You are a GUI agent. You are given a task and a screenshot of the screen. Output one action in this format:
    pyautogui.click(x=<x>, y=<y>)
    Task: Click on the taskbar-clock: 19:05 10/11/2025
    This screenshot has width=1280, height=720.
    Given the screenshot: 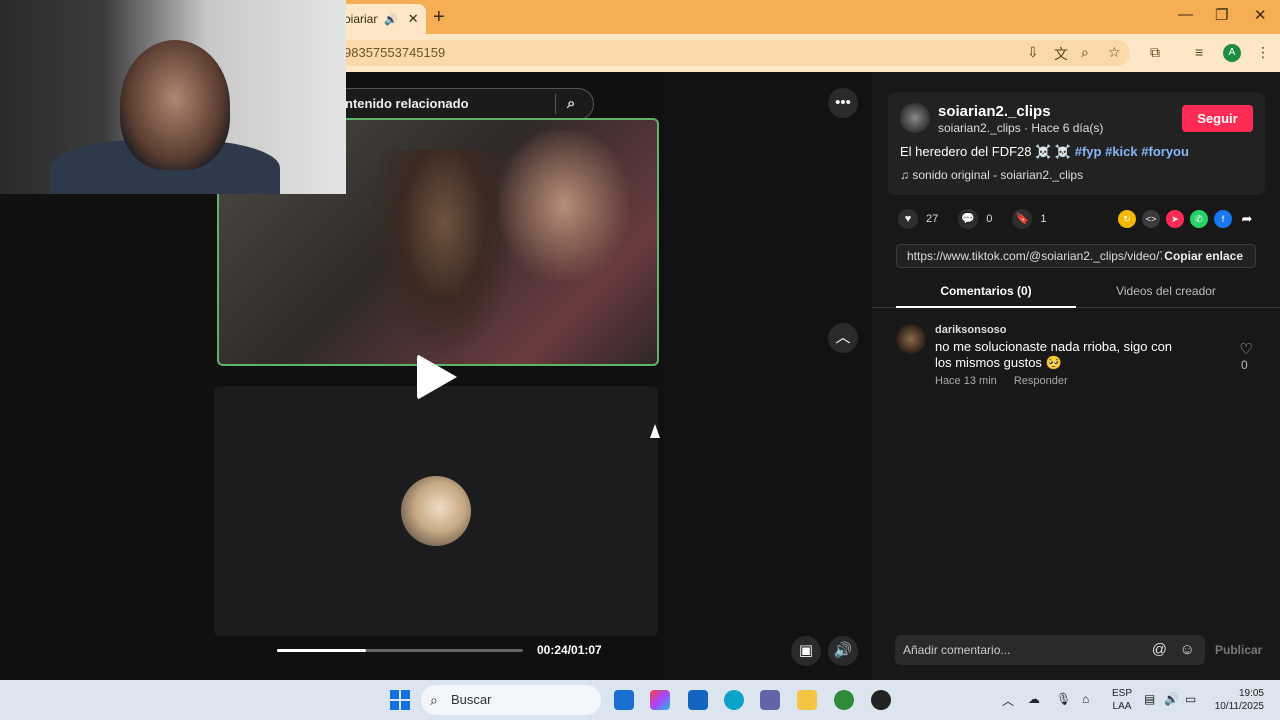 What is the action you would take?
    pyautogui.click(x=1238, y=700)
    